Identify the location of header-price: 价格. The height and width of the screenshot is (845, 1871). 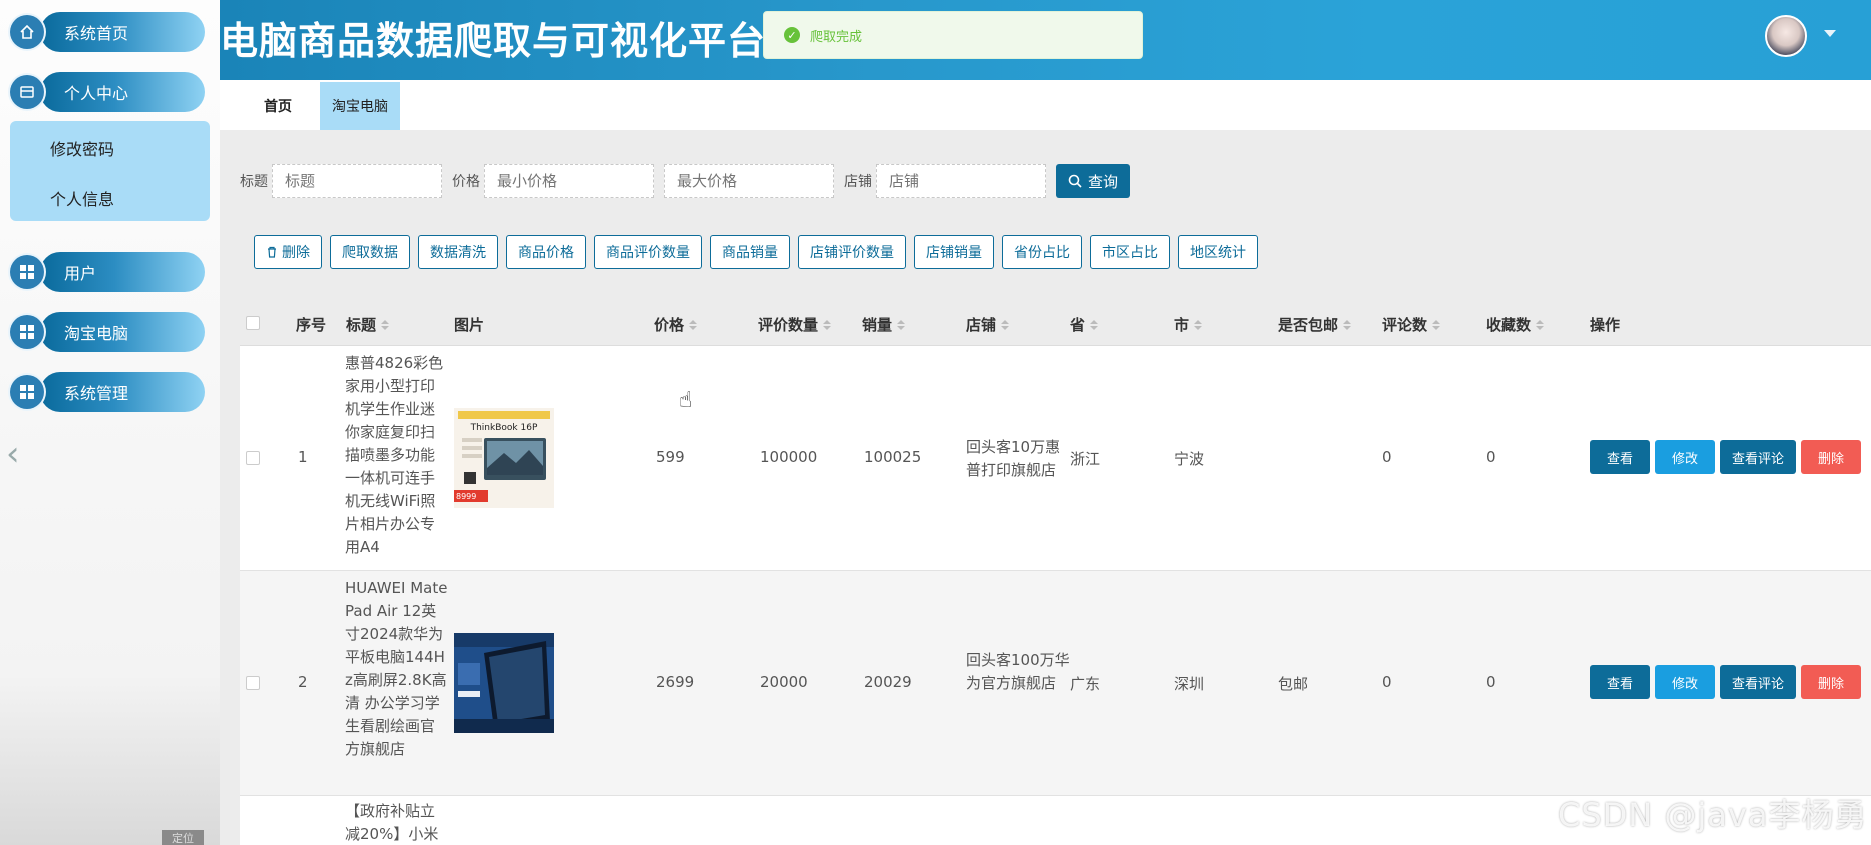
(676, 324).